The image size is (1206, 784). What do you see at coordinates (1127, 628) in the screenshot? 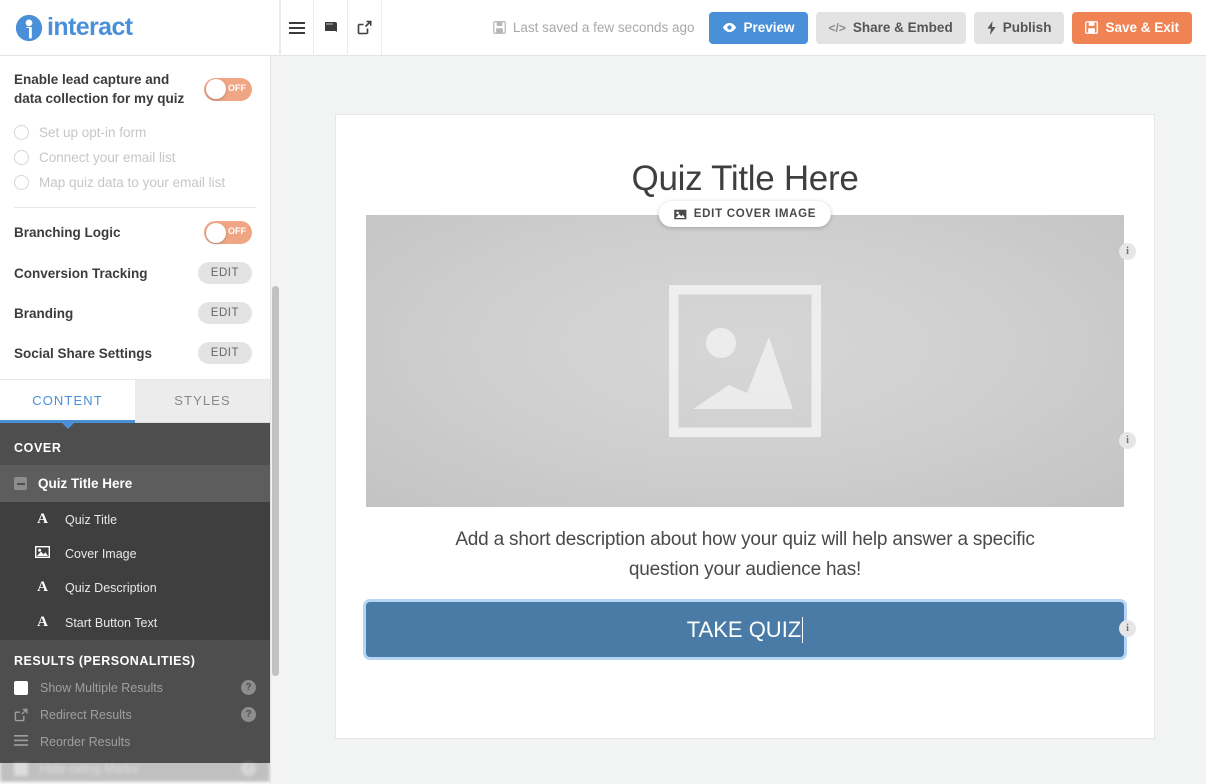
I see `info-badge-description: i` at bounding box center [1127, 628].